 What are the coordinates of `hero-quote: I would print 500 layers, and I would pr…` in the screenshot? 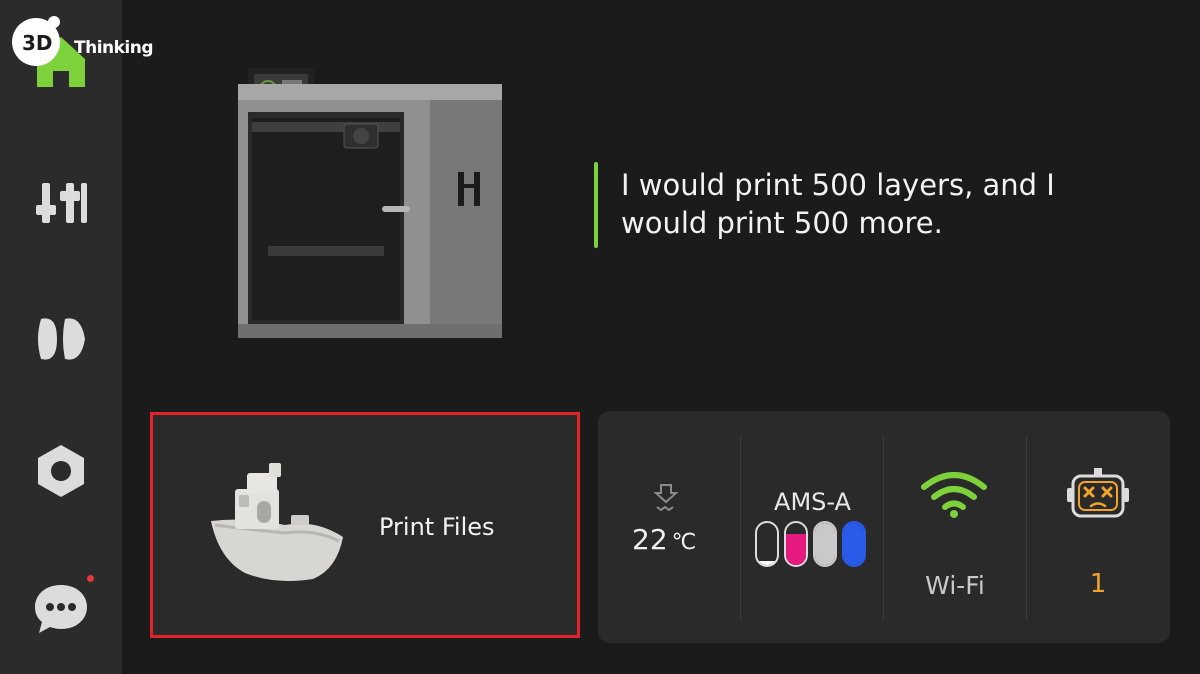 It's located at (881, 204).